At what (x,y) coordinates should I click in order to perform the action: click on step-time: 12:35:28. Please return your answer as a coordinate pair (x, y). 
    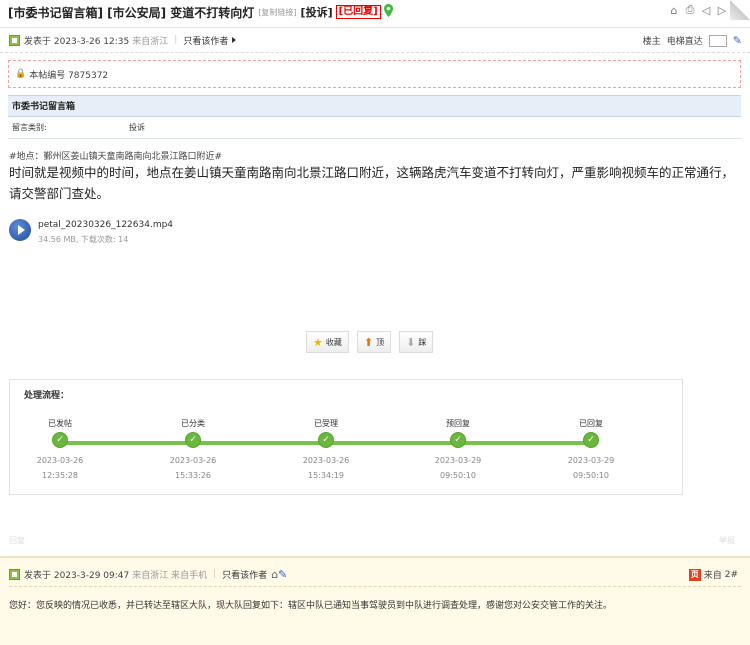
    Looking at the image, I should click on (60, 475).